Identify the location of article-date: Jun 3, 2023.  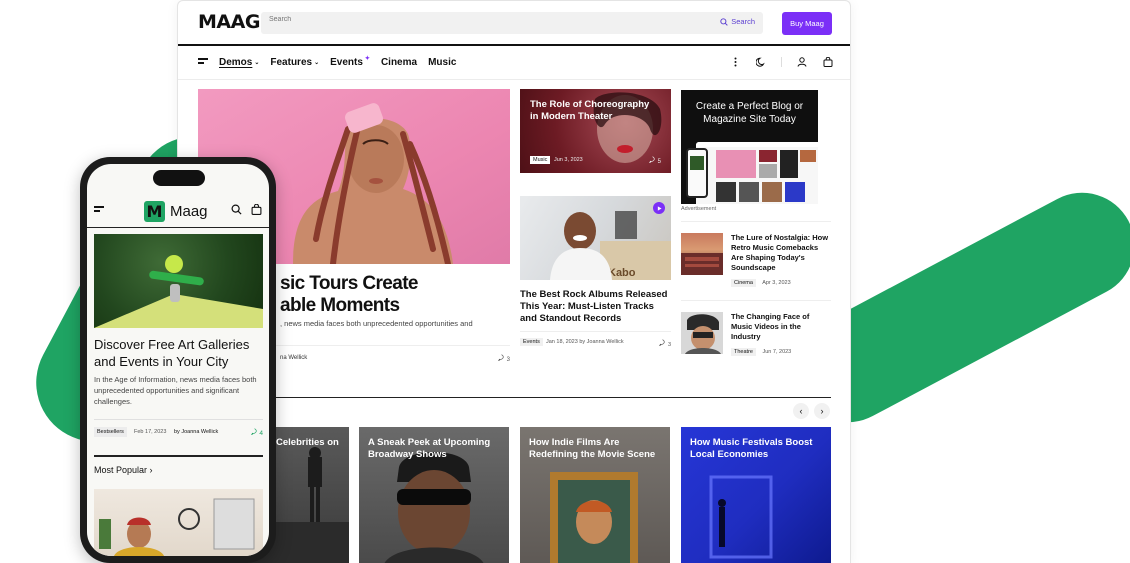
(568, 160).